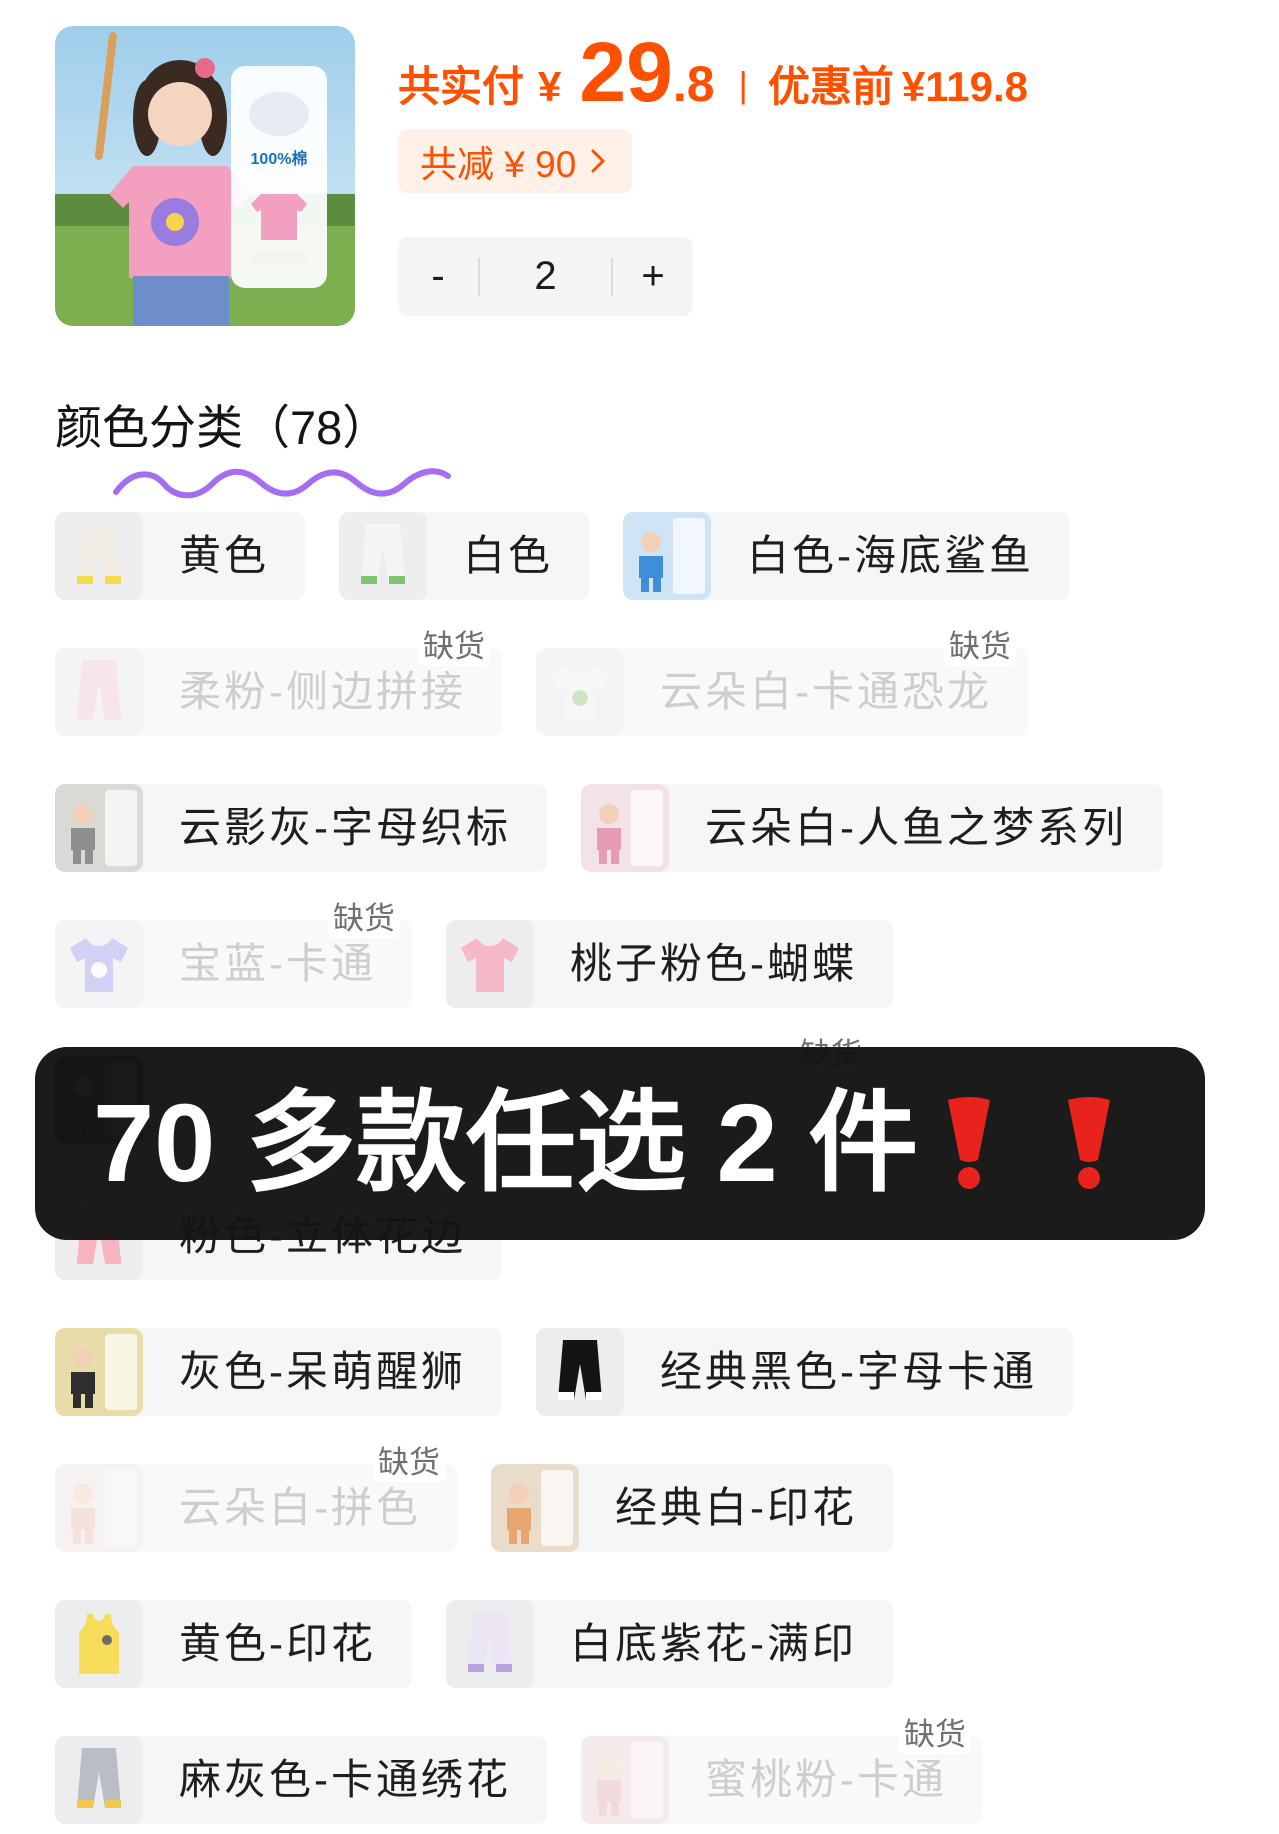 The height and width of the screenshot is (1834, 1279). I want to click on product-photo: 100%棉, so click(205, 176).